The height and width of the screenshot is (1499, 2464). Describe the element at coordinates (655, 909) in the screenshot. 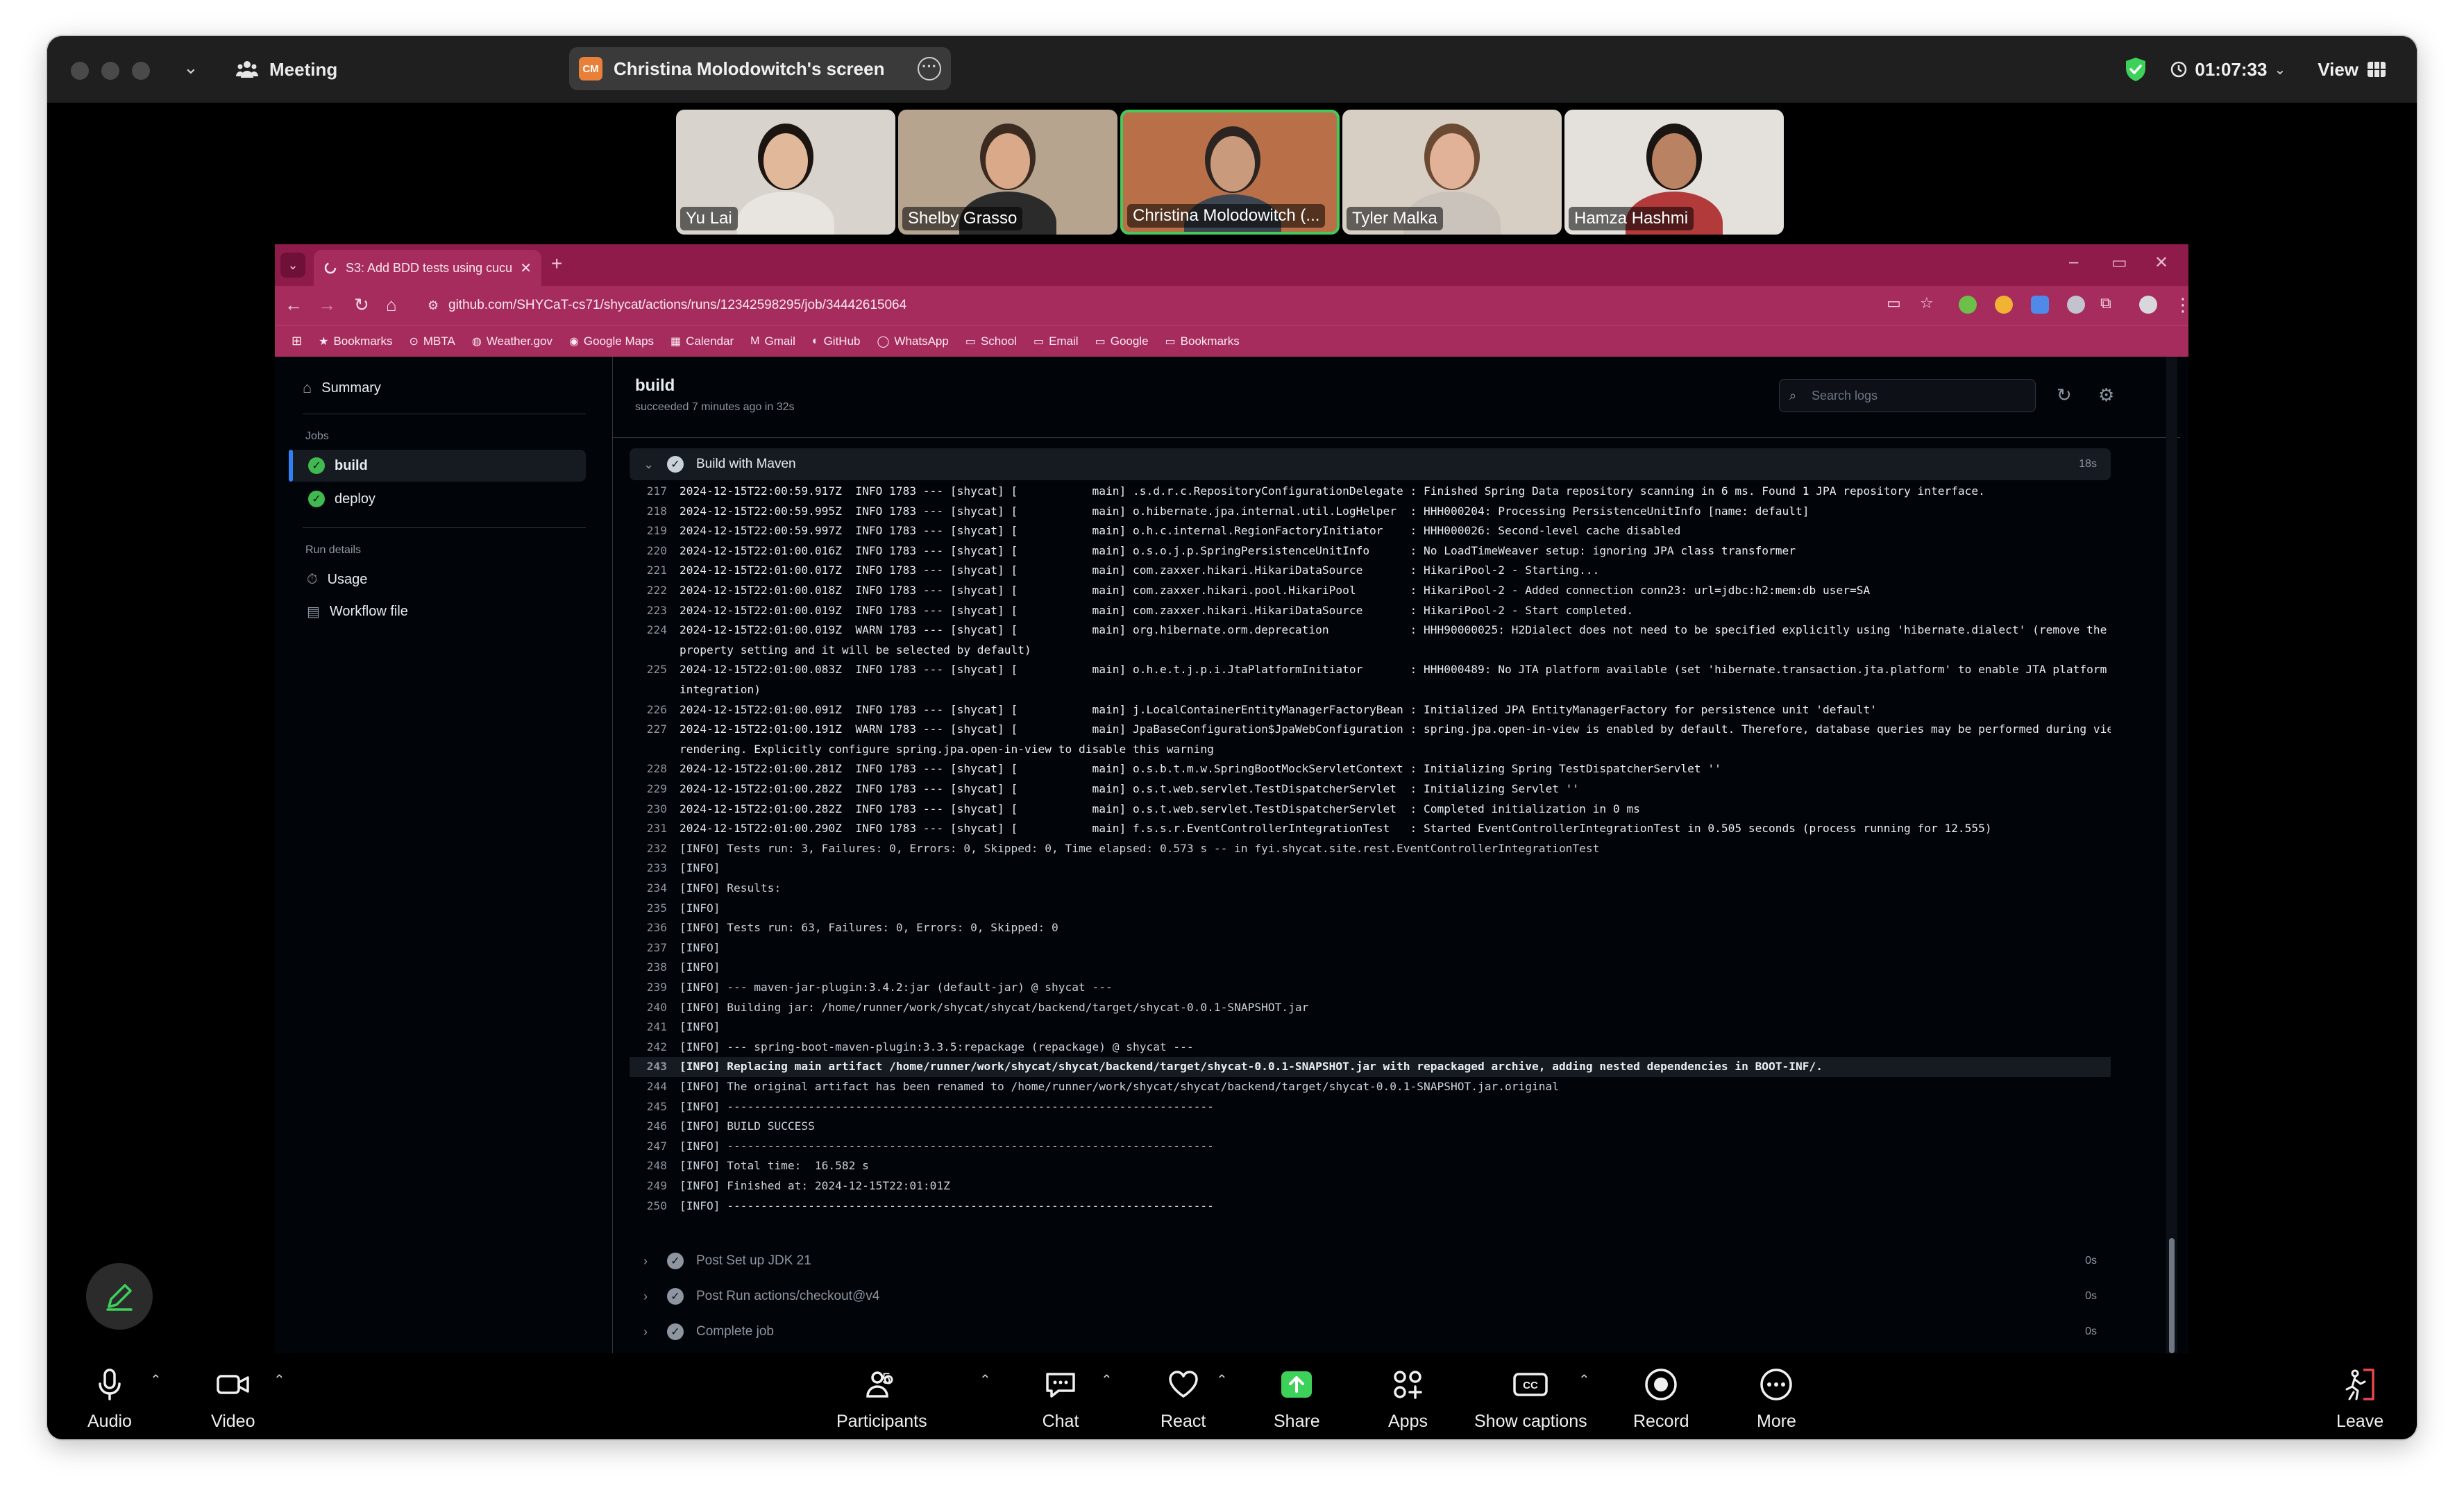

I see `log-line-number: 235` at that location.